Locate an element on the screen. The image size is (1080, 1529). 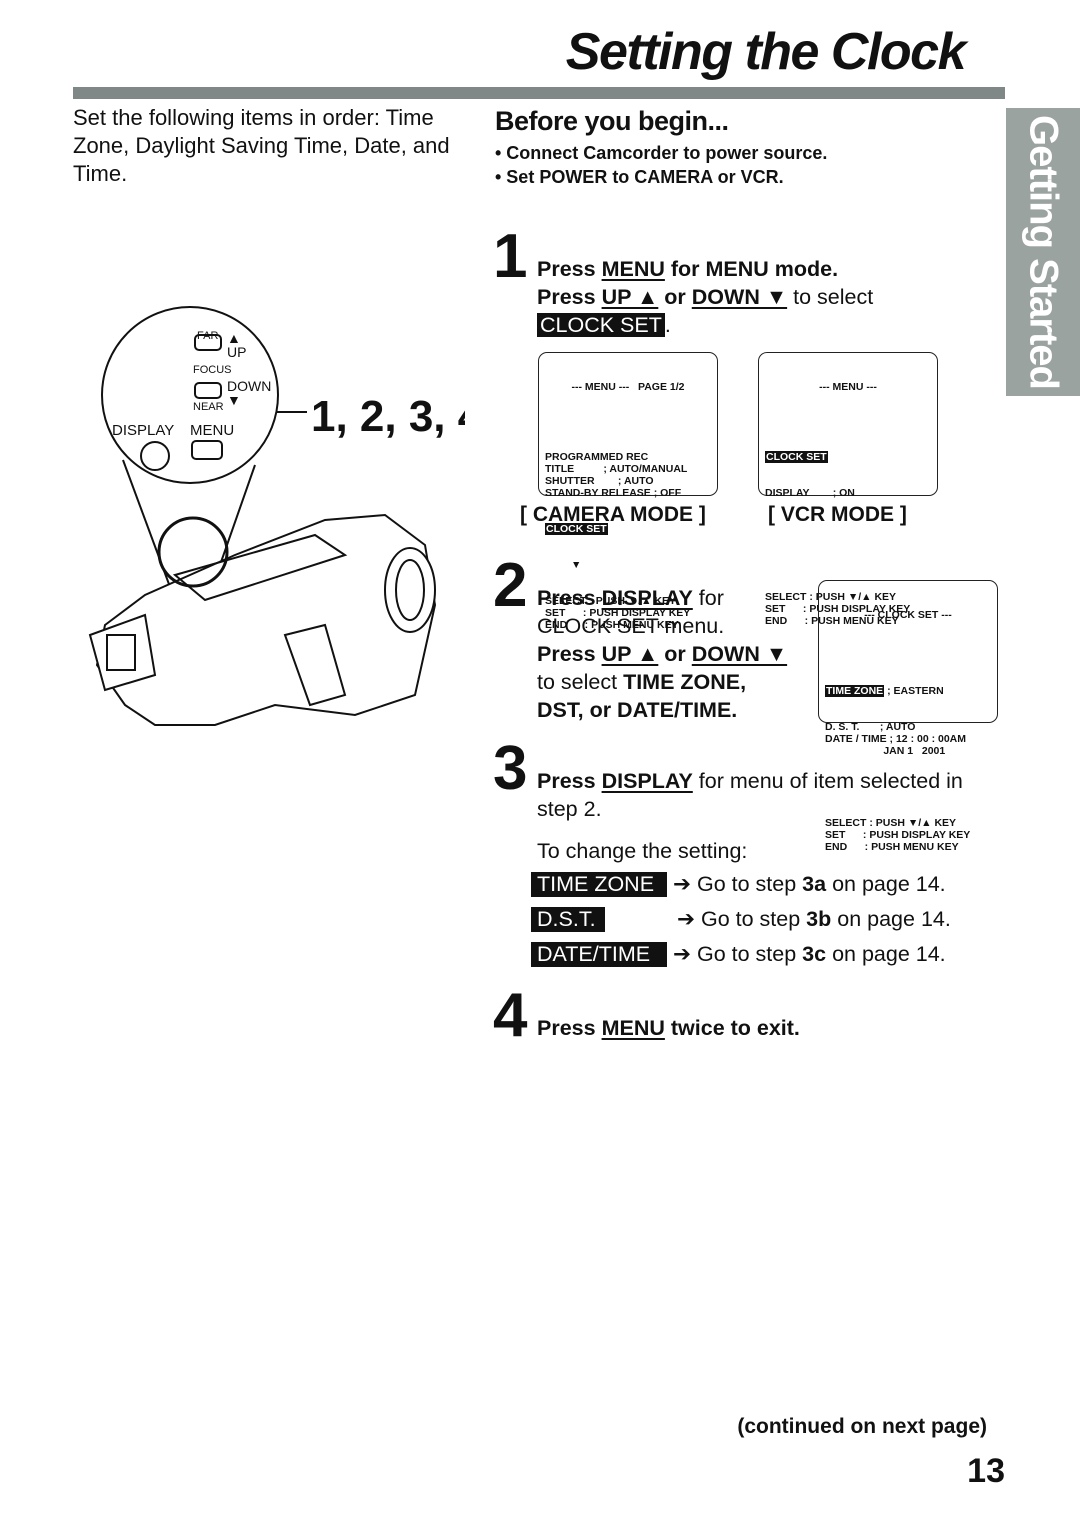
change-row: D.S.T. ➔ Go to step 3b on page 14. is located at coordinates (741, 919).